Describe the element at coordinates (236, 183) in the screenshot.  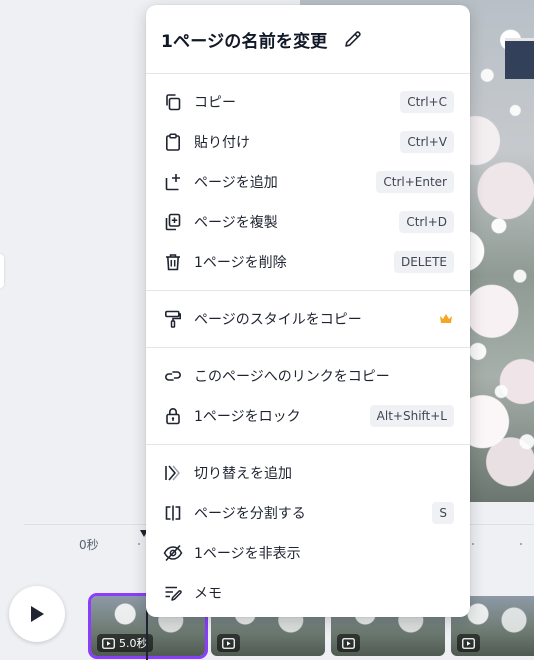
I see `menu-item-label: ページを追加` at that location.